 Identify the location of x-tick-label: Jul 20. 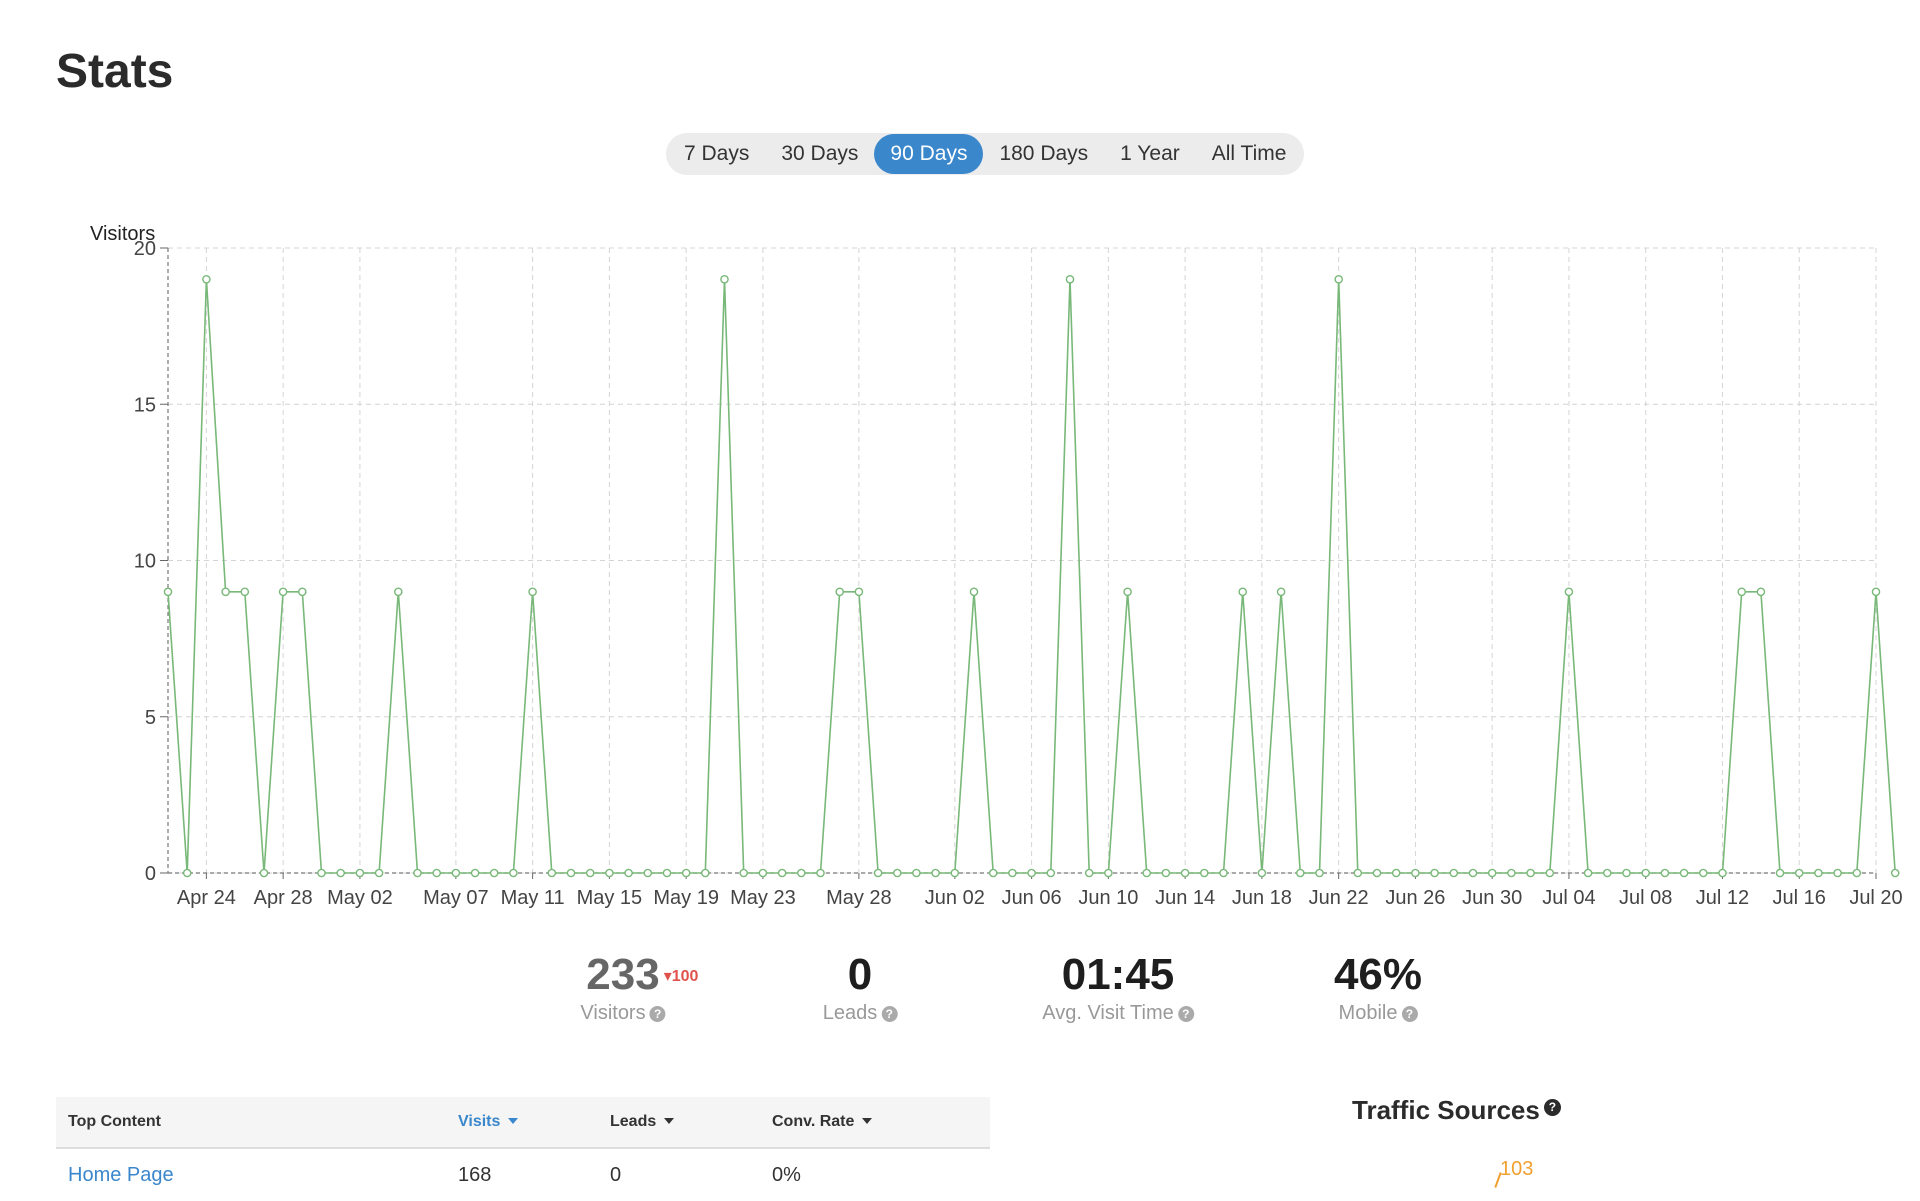
(1875, 898).